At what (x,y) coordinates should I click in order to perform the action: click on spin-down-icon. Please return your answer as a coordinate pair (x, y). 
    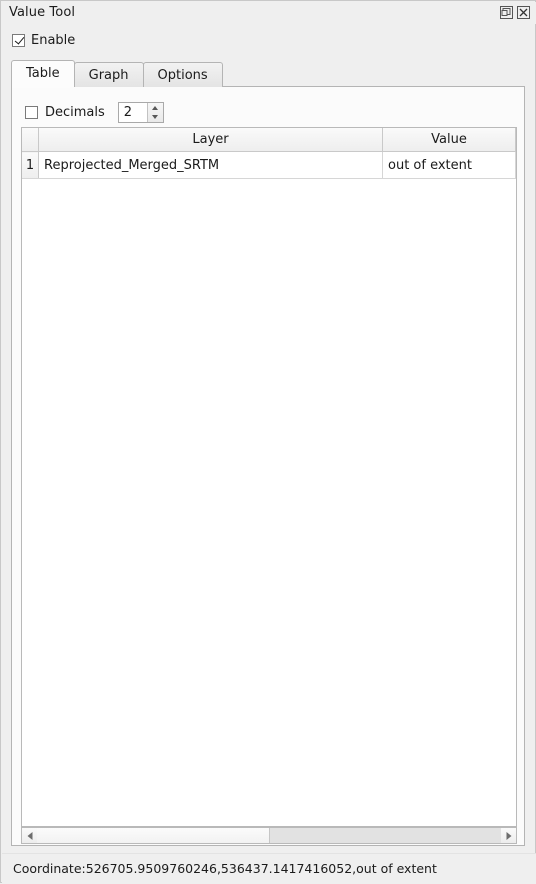
    Looking at the image, I should click on (155, 118).